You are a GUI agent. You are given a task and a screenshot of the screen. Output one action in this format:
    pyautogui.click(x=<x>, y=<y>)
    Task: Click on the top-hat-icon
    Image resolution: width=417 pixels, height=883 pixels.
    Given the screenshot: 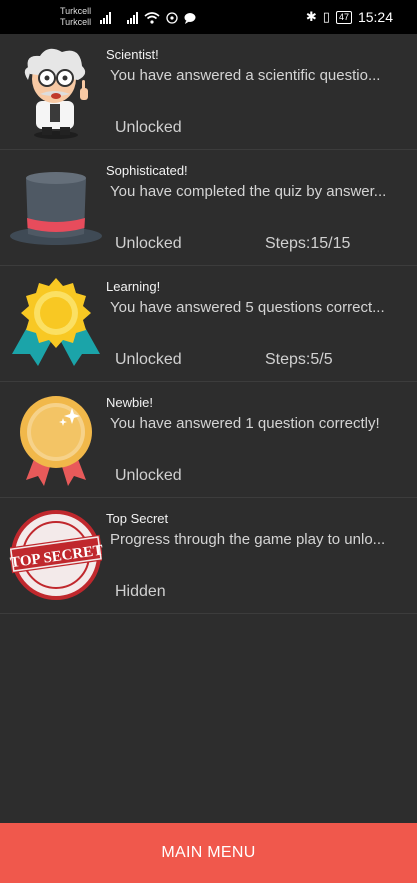 What is the action you would take?
    pyautogui.click(x=56, y=208)
    